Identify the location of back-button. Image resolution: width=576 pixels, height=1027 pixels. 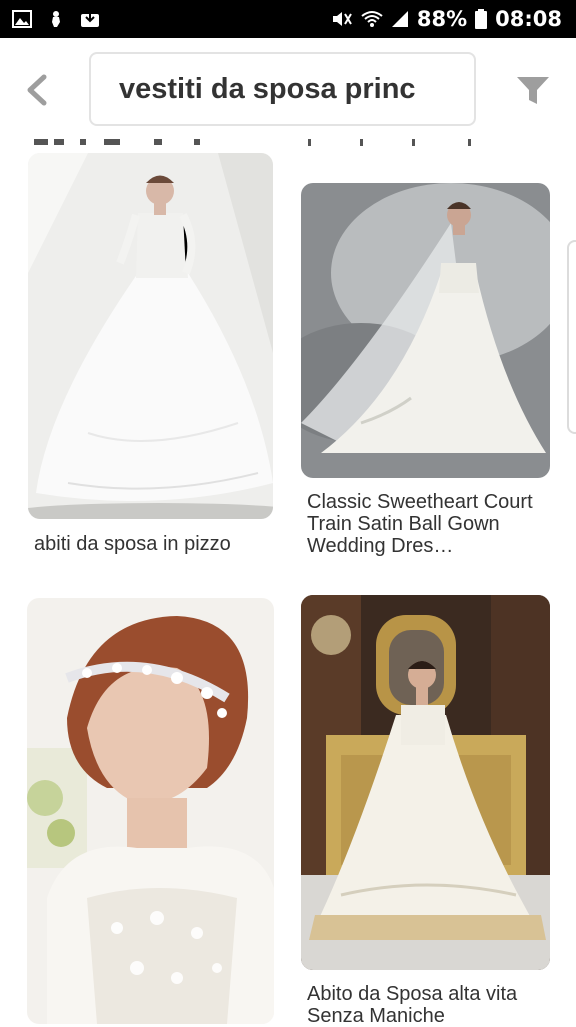
(36, 90).